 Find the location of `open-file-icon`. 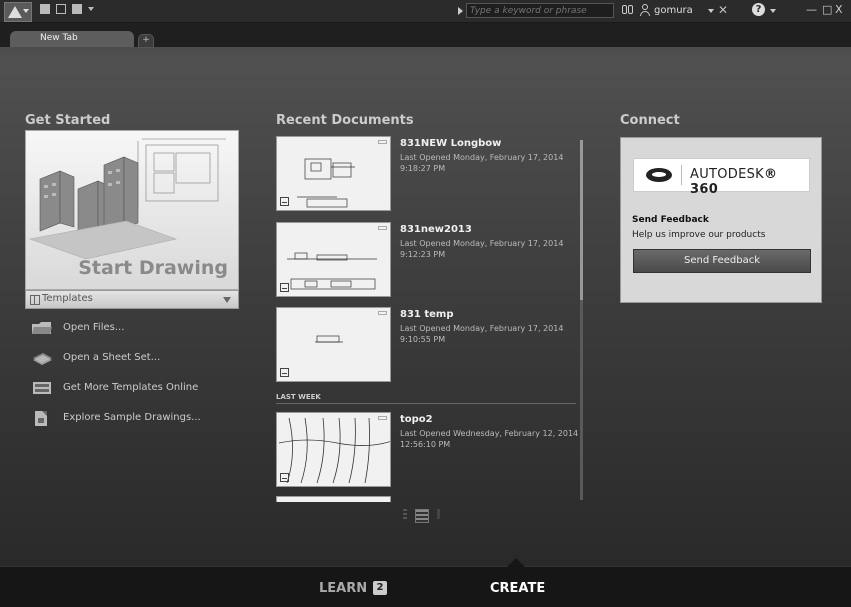

open-file-icon is located at coordinates (61, 9).